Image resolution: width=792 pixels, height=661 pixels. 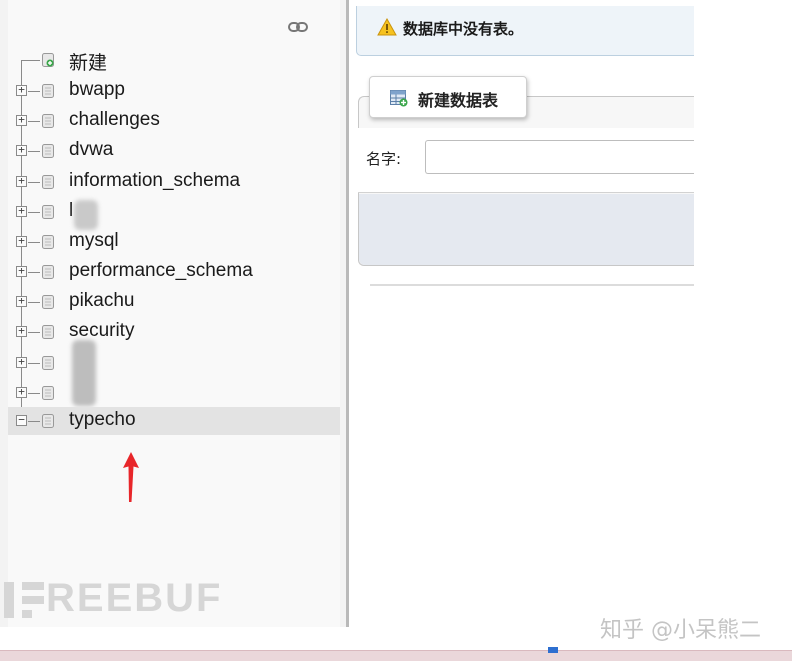 I want to click on new-database-icon, so click(x=48, y=60).